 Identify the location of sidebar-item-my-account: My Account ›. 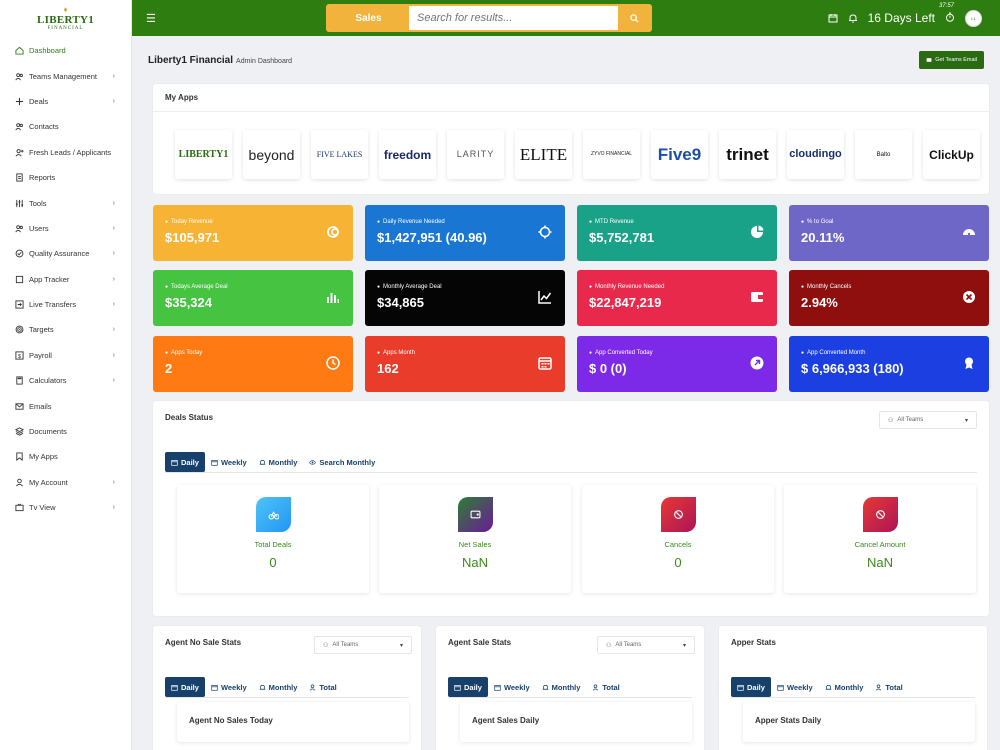
(65, 482).